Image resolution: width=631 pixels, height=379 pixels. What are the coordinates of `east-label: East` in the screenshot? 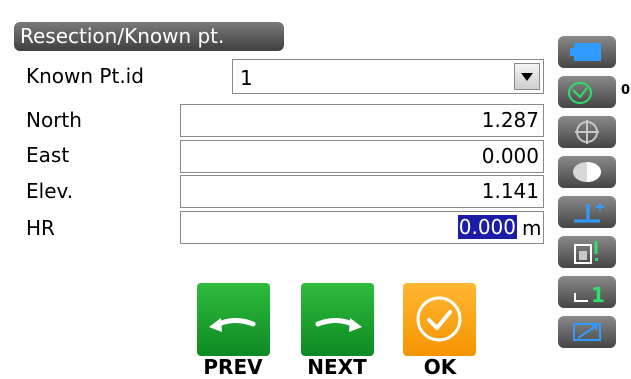 It's located at (48, 155).